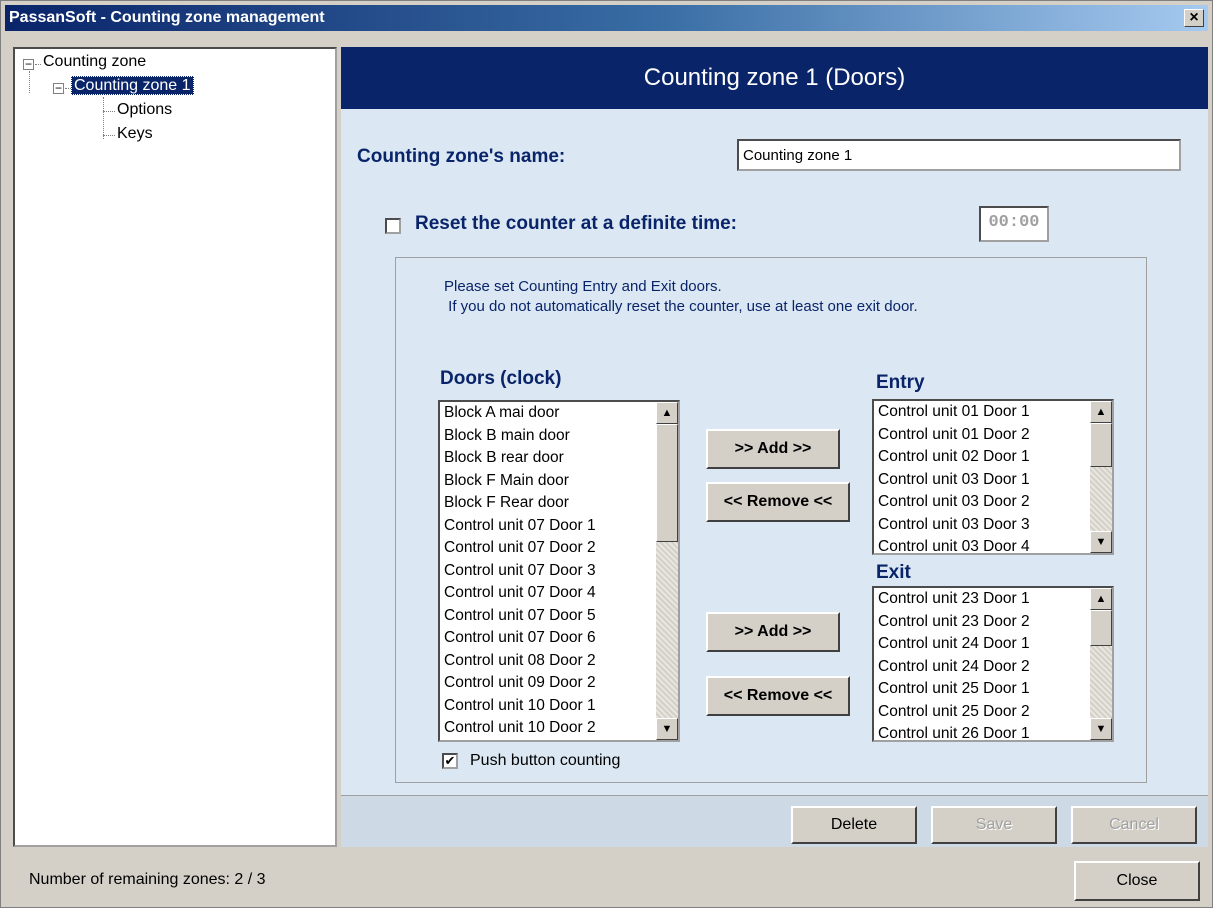  I want to click on push-button-counting-label: Push button counting, so click(545, 760).